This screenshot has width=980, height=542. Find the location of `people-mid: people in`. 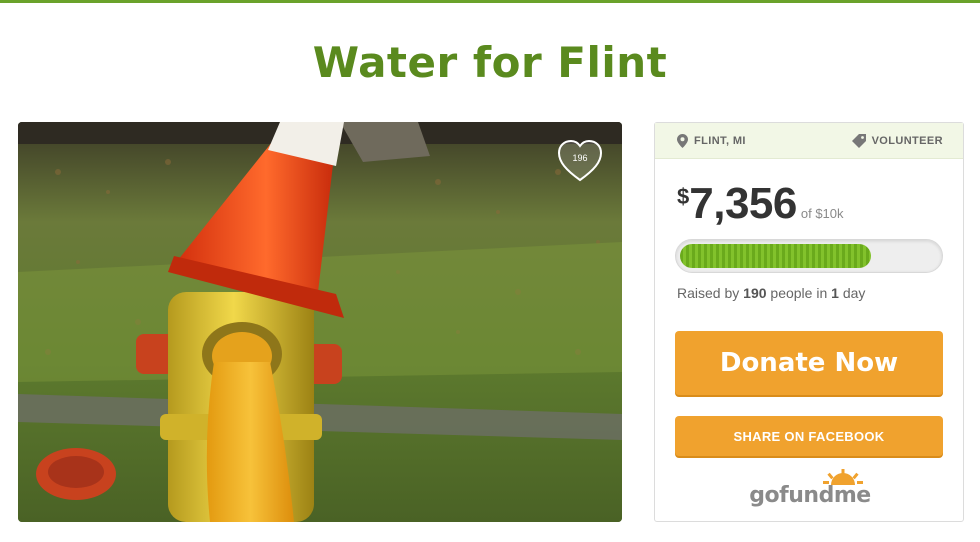

people-mid: people in is located at coordinates (799, 293).